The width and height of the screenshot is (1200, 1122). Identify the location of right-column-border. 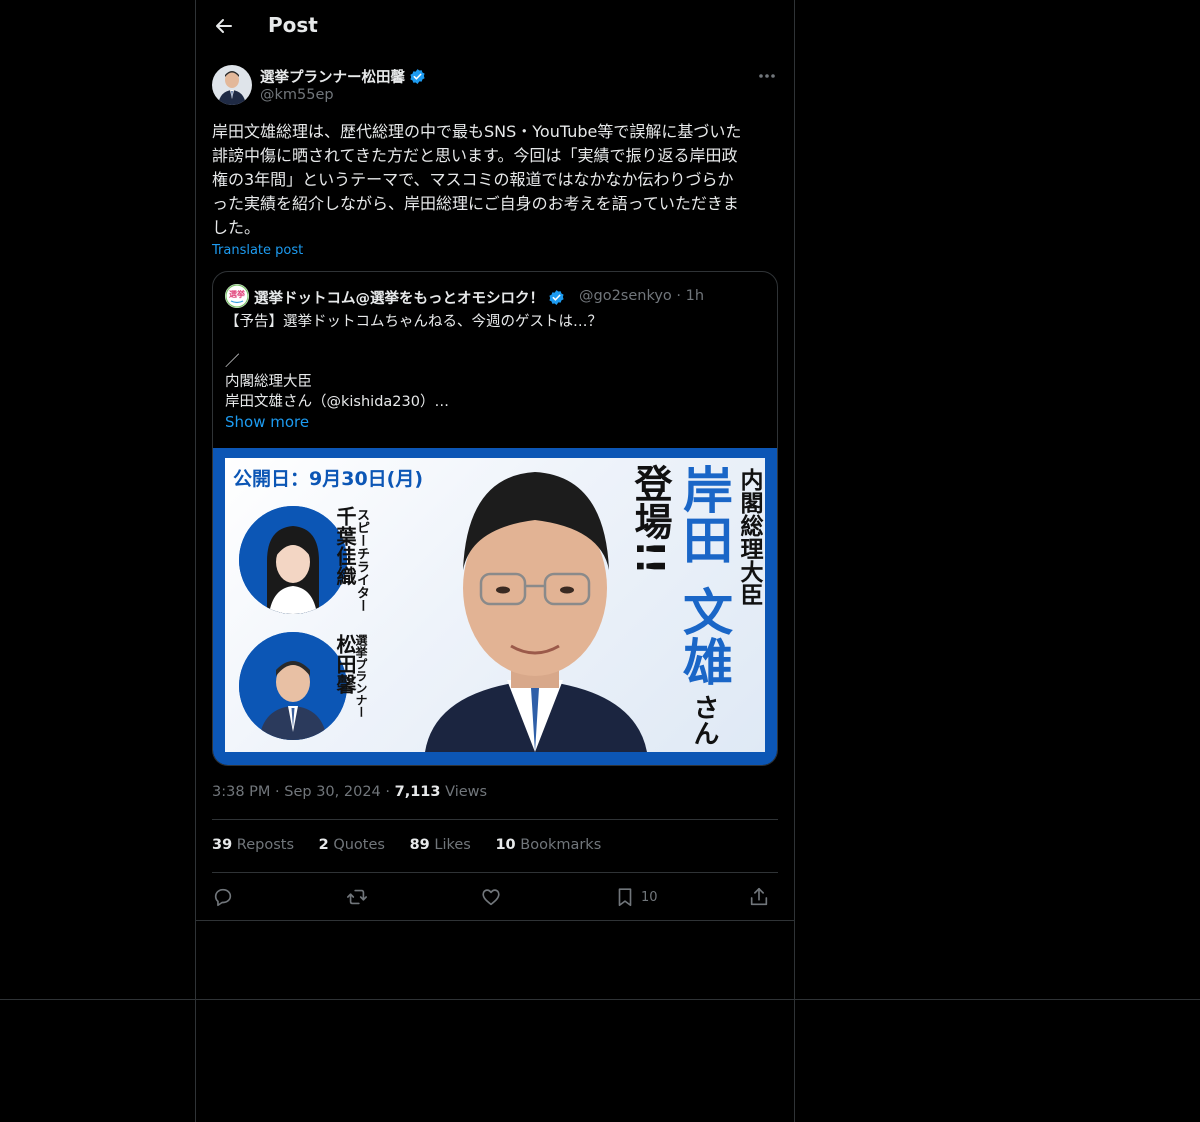
(794, 561).